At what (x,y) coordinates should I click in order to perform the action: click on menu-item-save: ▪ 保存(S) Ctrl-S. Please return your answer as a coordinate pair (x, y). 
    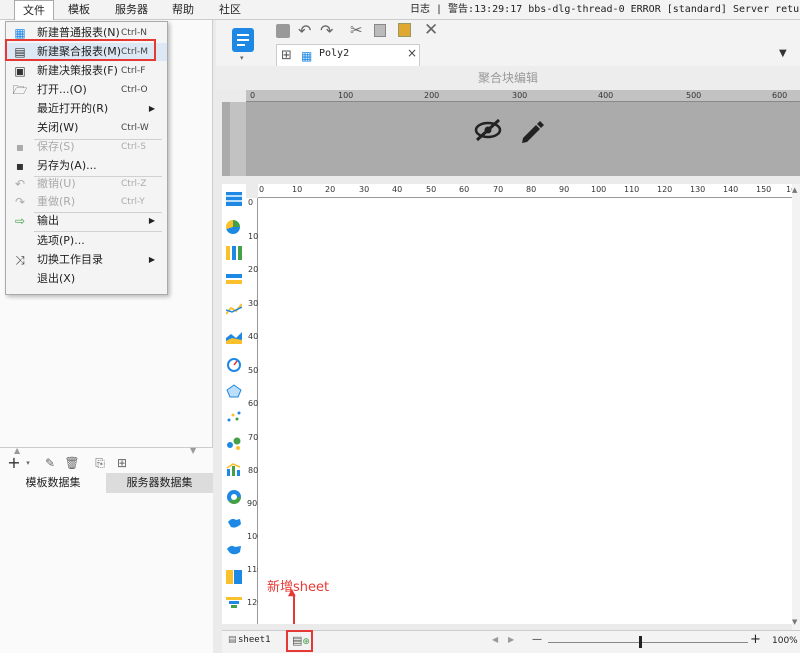
    Looking at the image, I should click on (86, 147).